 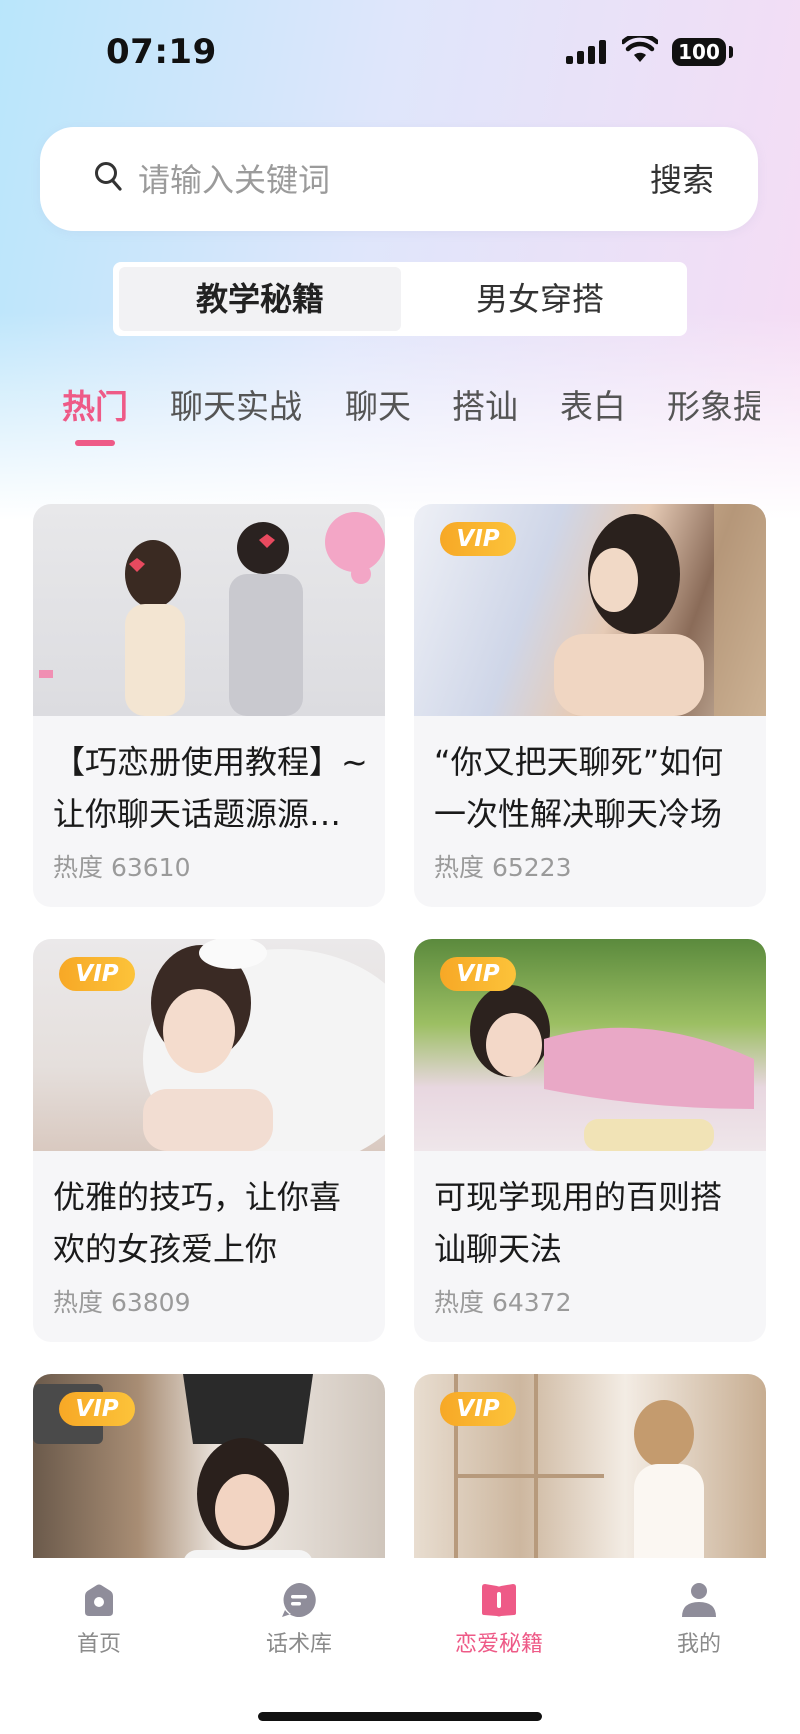 What do you see at coordinates (122, 867) in the screenshot?
I see `card-heat: 热度 63610` at bounding box center [122, 867].